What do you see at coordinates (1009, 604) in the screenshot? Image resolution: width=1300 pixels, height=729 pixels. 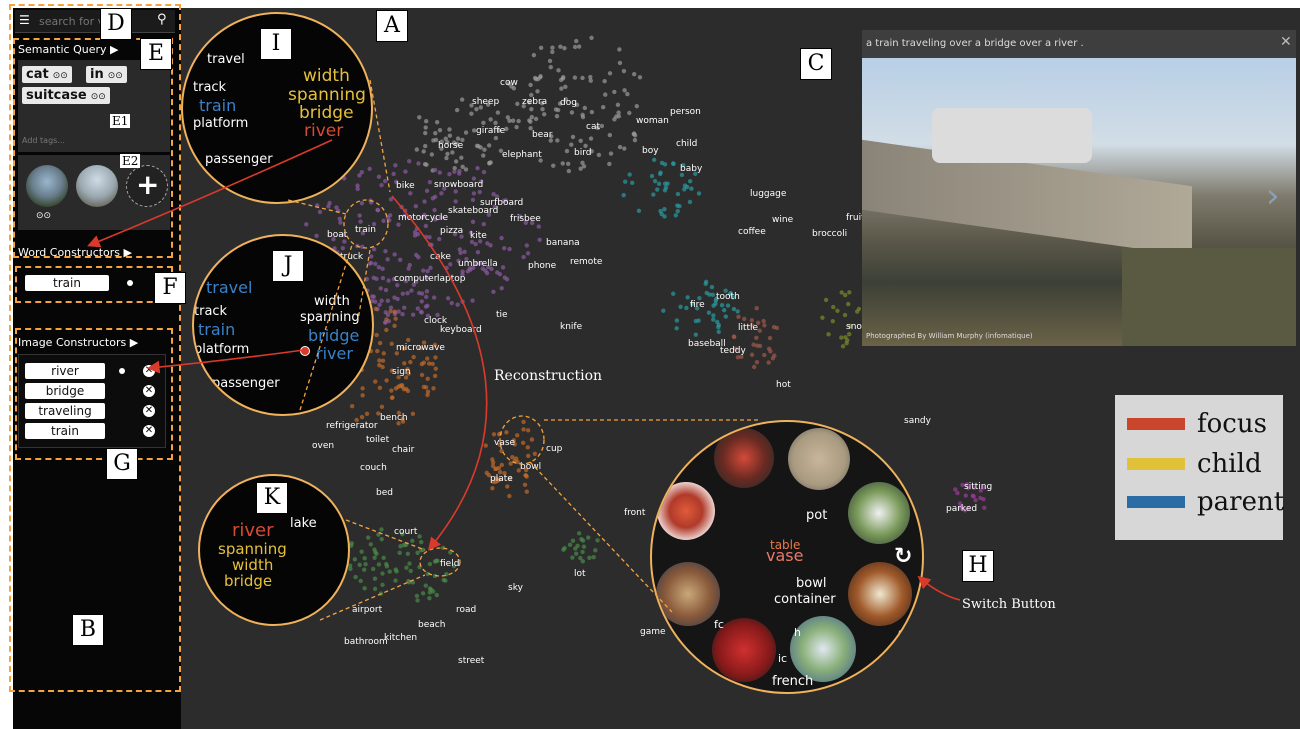 I see `switch-button-label: Switch Button` at bounding box center [1009, 604].